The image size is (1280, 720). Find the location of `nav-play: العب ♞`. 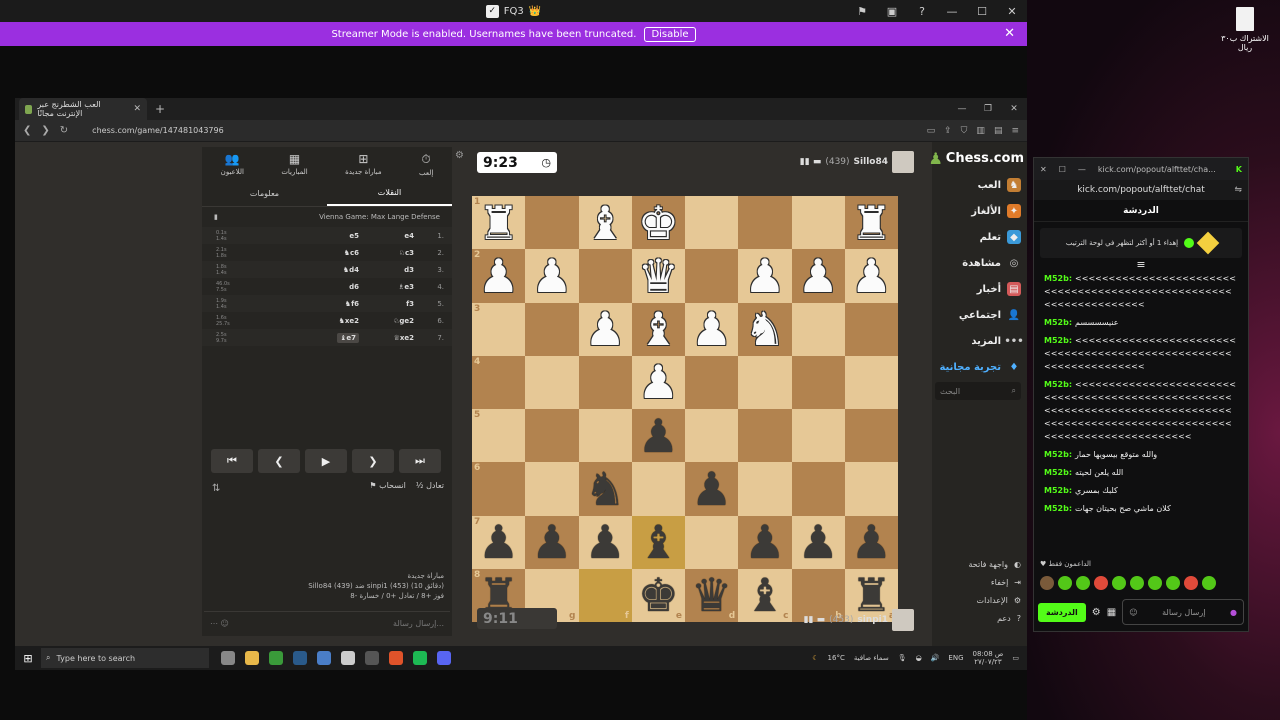

nav-play: العب ♞ is located at coordinates (999, 185).